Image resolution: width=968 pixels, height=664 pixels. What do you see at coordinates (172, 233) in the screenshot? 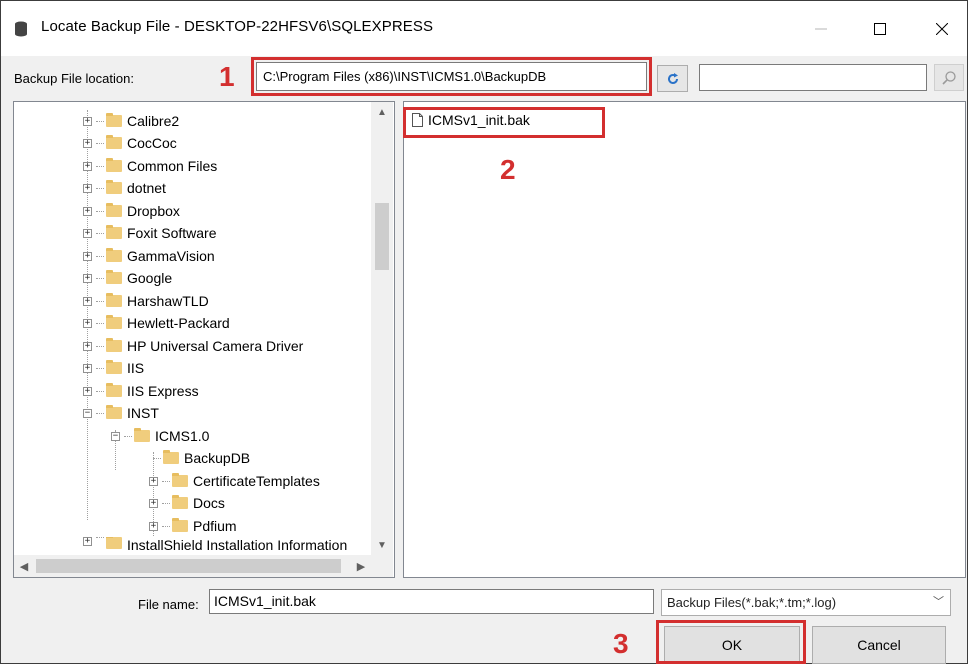
I see `tree-item-label: Foxit Software` at bounding box center [172, 233].